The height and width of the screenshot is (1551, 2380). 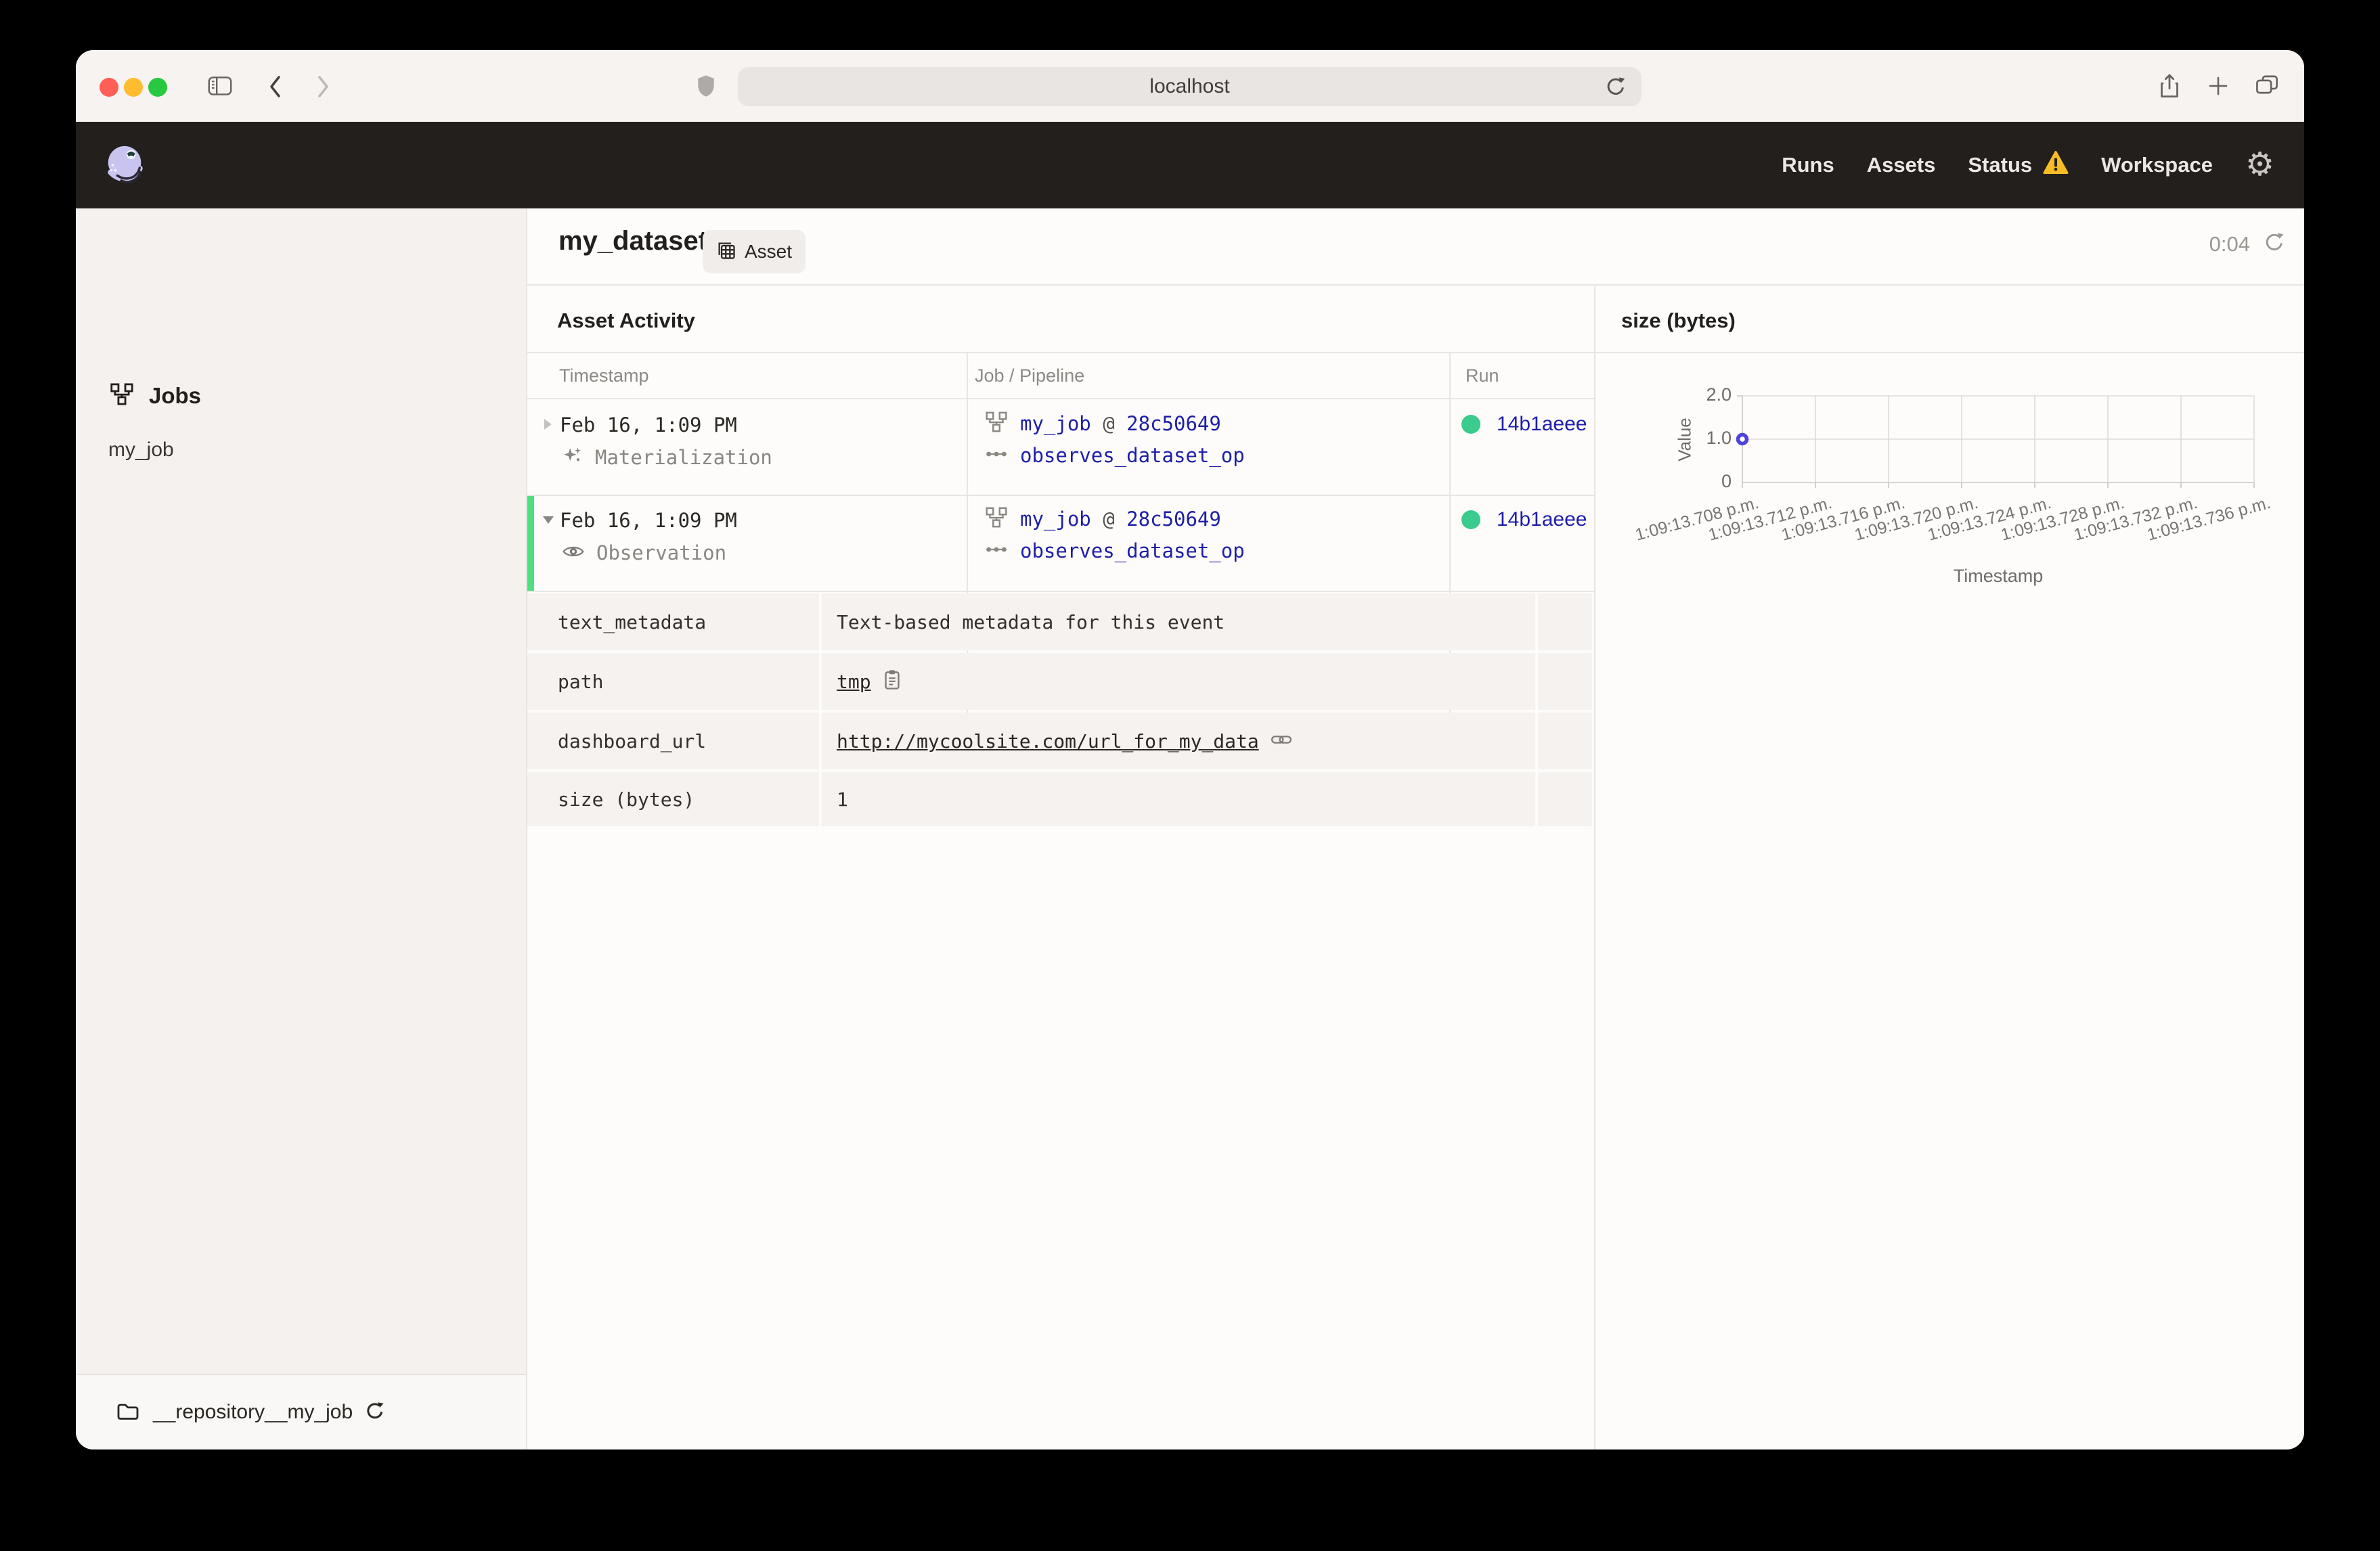 I want to click on refresh-icon, so click(x=2274, y=243).